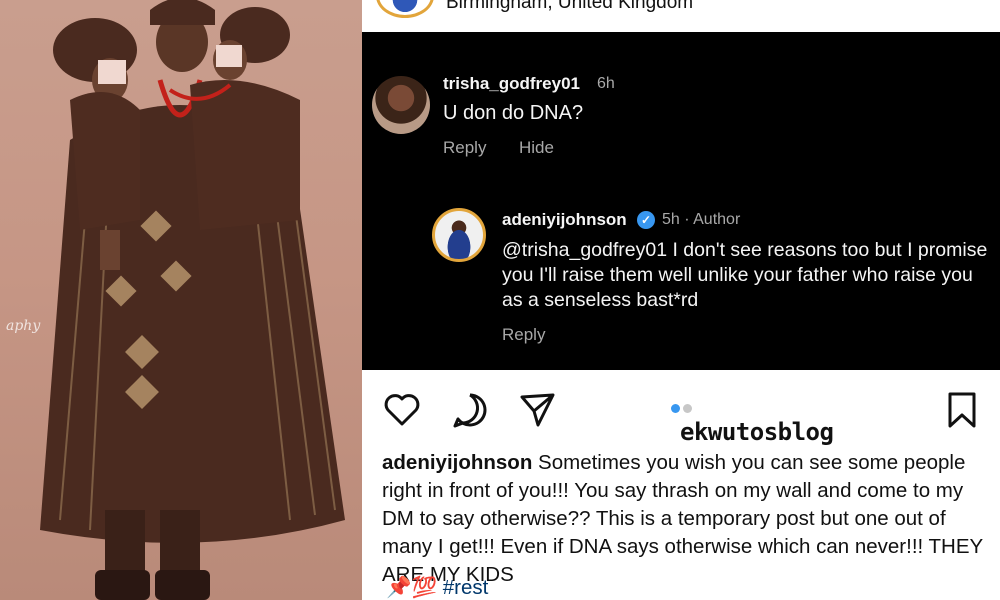  What do you see at coordinates (569, 7) in the screenshot?
I see `location-text: Birmingham, United Kingdom` at bounding box center [569, 7].